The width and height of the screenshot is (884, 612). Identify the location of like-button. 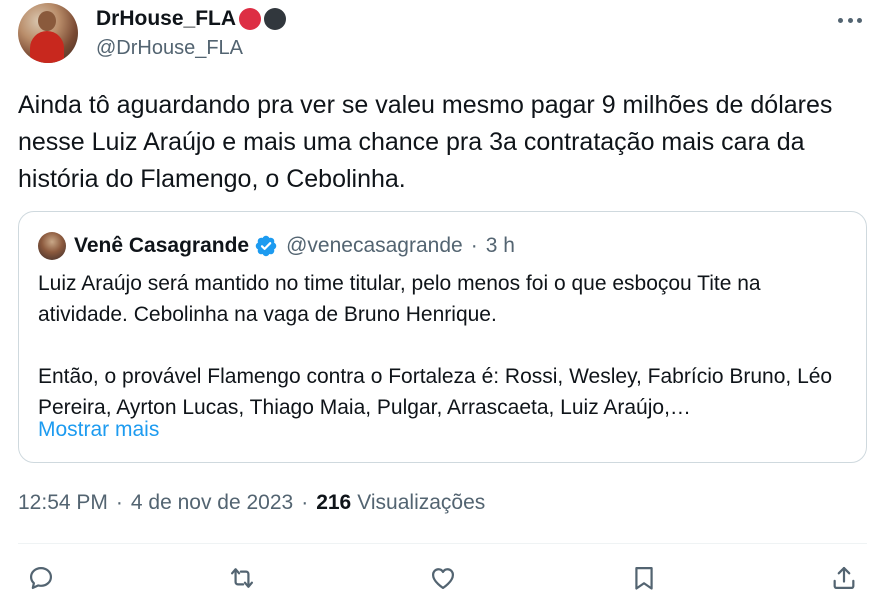
(443, 578).